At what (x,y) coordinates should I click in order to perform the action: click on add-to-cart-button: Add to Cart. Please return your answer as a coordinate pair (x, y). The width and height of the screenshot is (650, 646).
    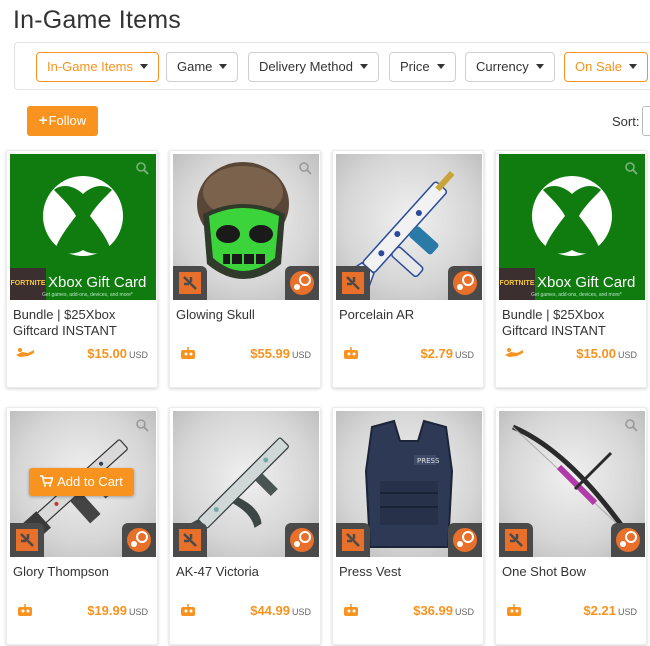
    Looking at the image, I should click on (81, 482).